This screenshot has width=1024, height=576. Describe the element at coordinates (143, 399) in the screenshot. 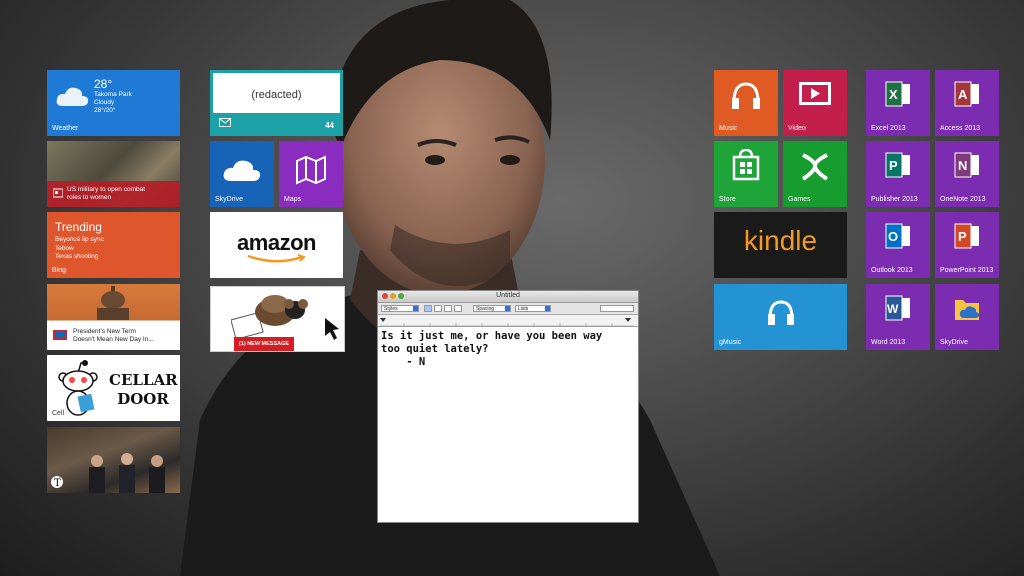

I see `cellar-door-line2: DOOR` at that location.